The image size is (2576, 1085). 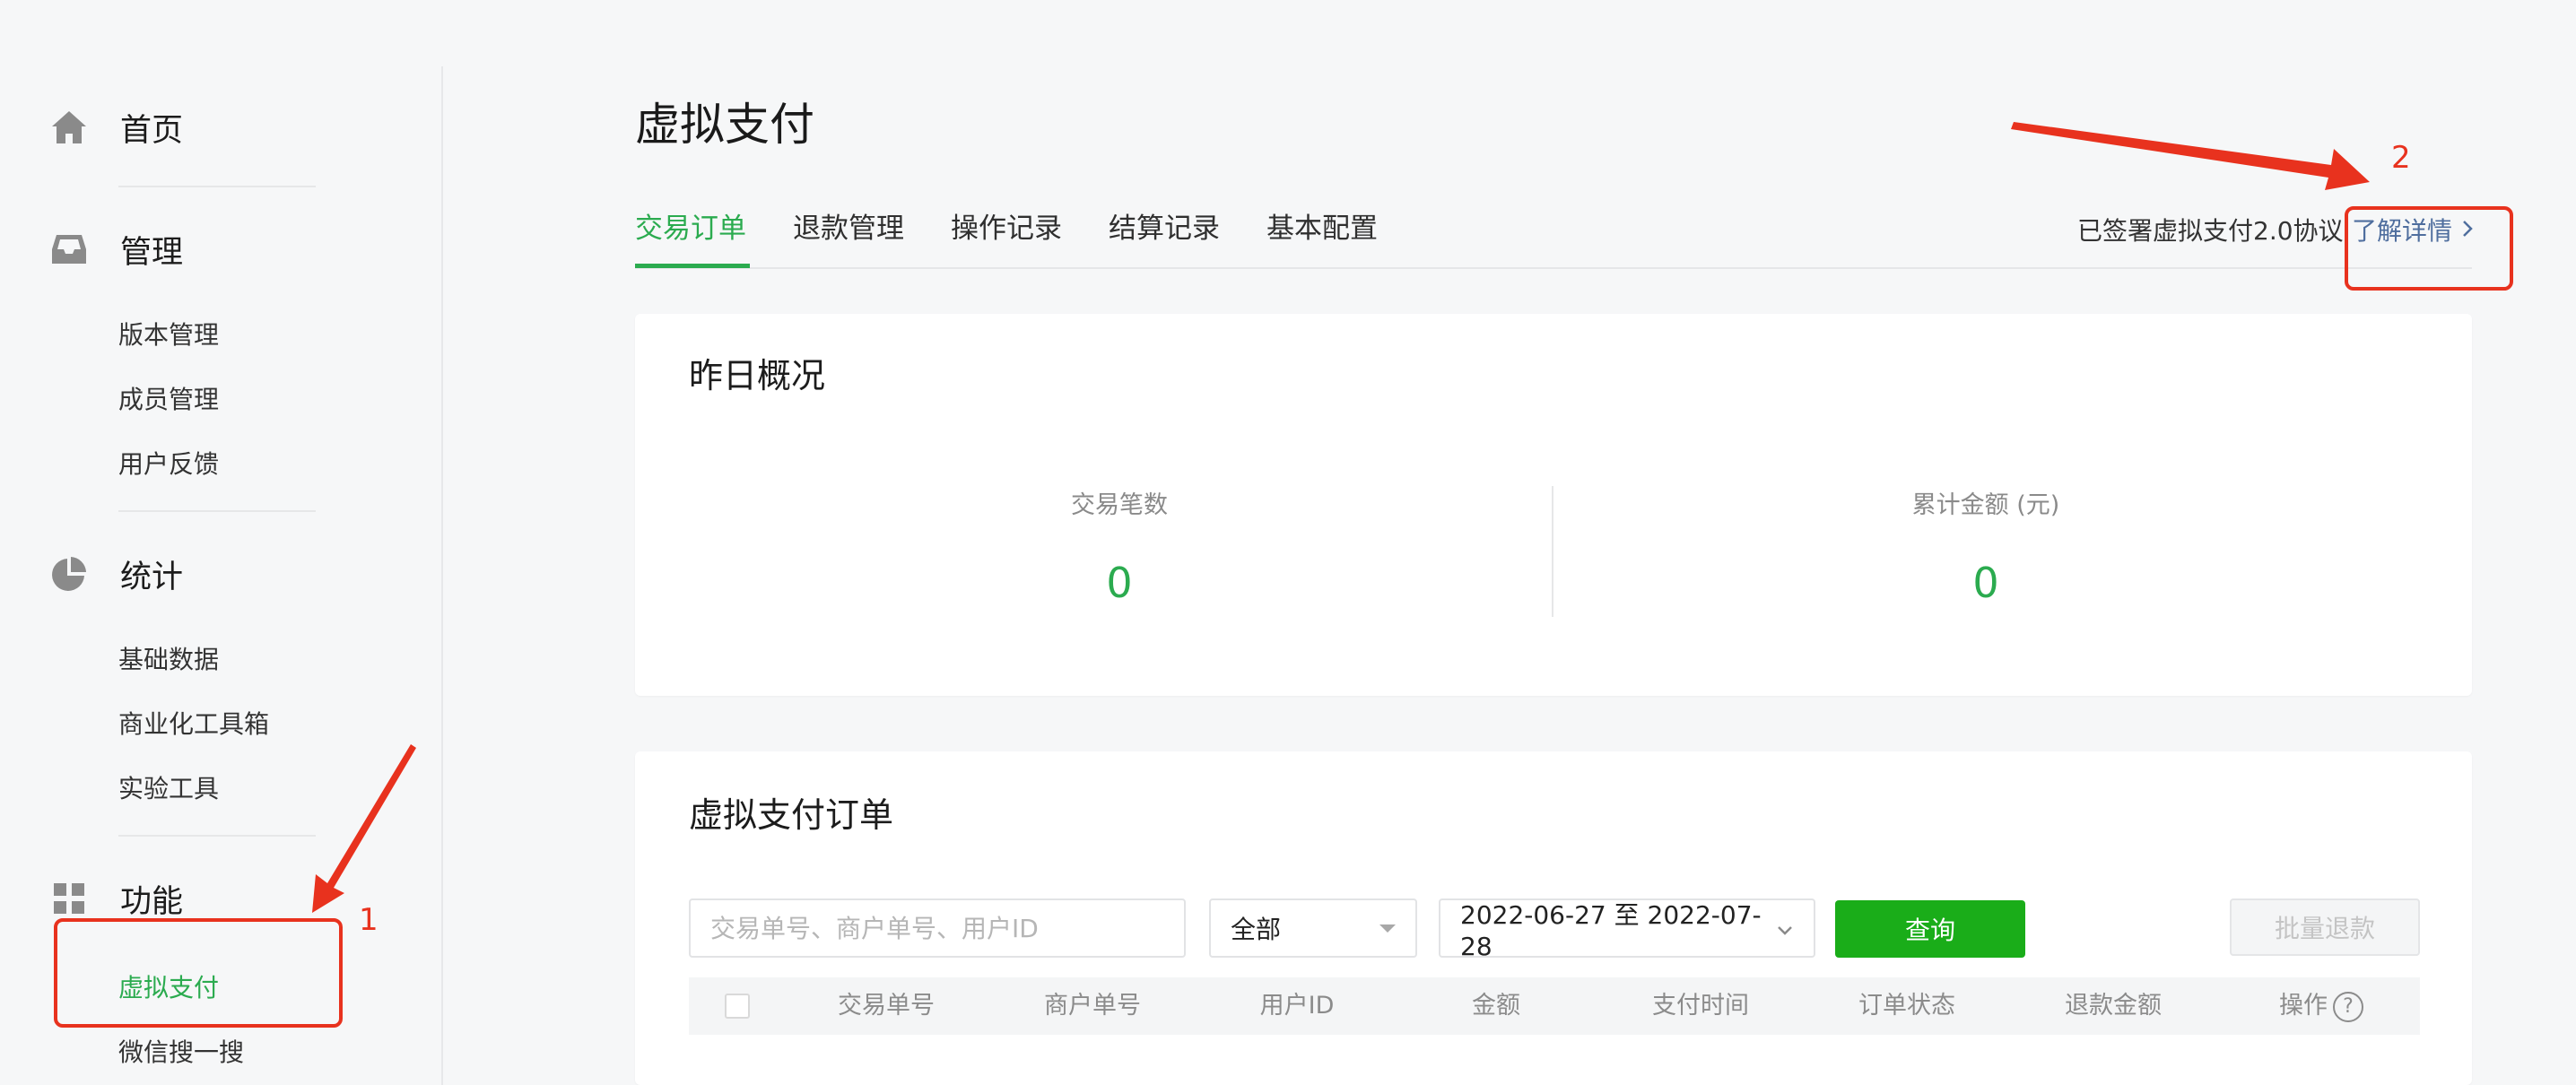 What do you see at coordinates (115, 574) in the screenshot?
I see `sidebar-item-stats: 统计` at bounding box center [115, 574].